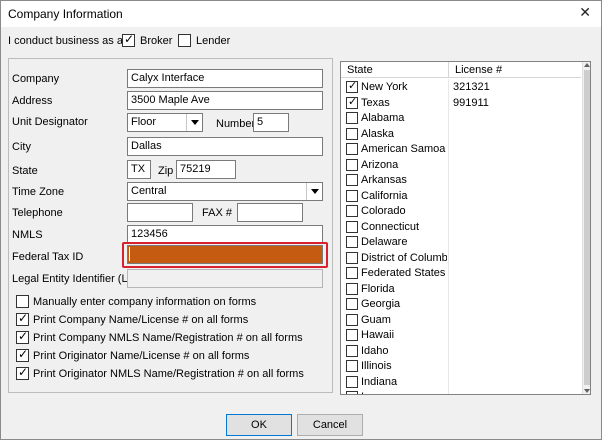  Describe the element at coordinates (381, 304) in the screenshot. I see `state-name: Georgia` at that location.